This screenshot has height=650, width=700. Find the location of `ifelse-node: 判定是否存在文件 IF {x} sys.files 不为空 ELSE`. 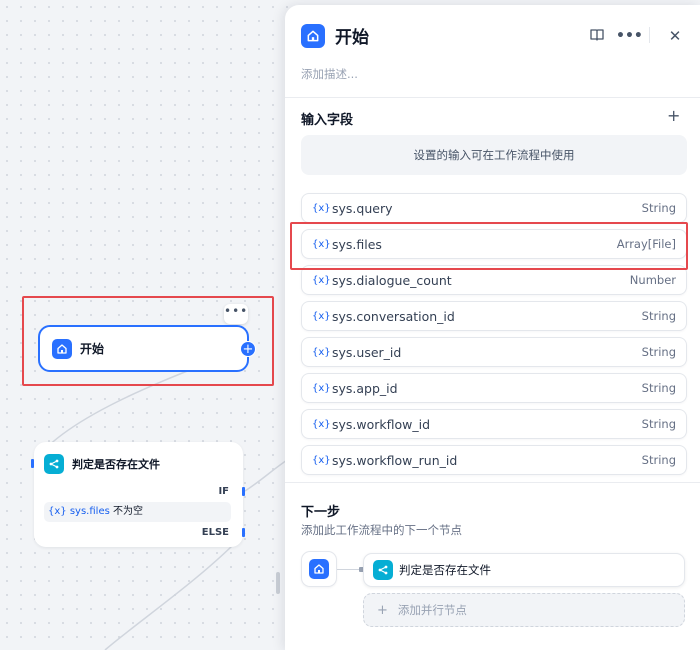

ifelse-node: 判定是否存在文件 IF {x} sys.files 不为空 ELSE is located at coordinates (138, 494).